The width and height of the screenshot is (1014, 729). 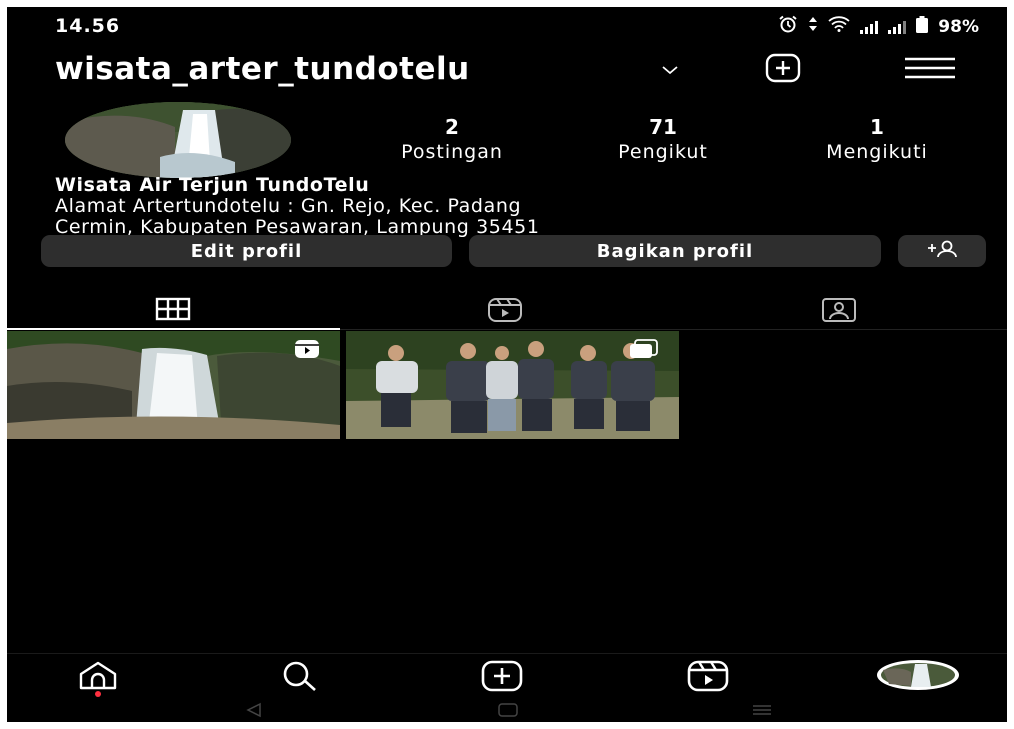 I want to click on nav-home, so click(x=98, y=676).